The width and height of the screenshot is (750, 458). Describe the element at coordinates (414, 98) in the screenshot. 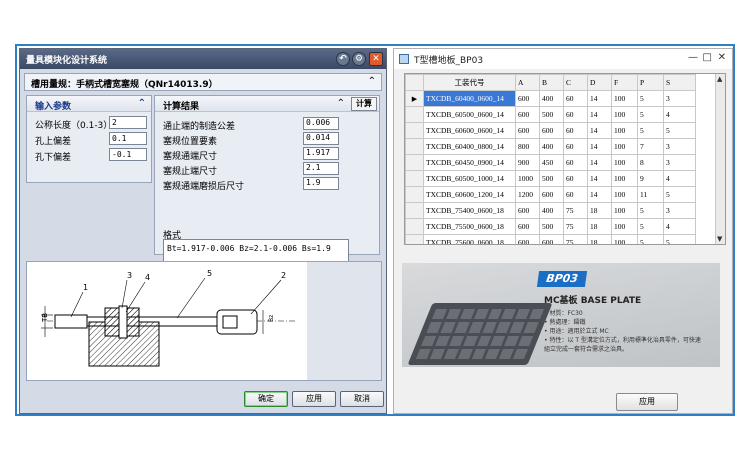

I see `row-selector-arrow-icon: ▶` at that location.